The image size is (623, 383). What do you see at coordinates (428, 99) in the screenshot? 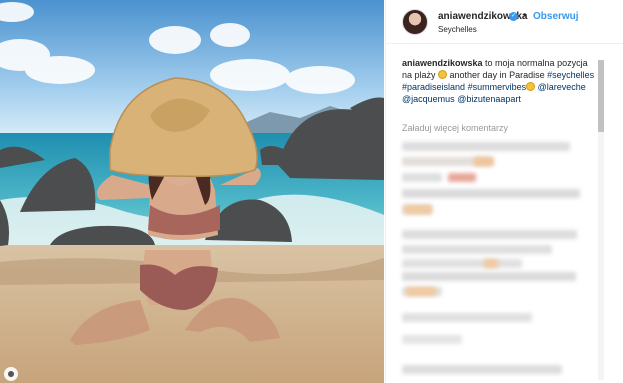
I see `mention-jacquemus: @jacquemus` at bounding box center [428, 99].